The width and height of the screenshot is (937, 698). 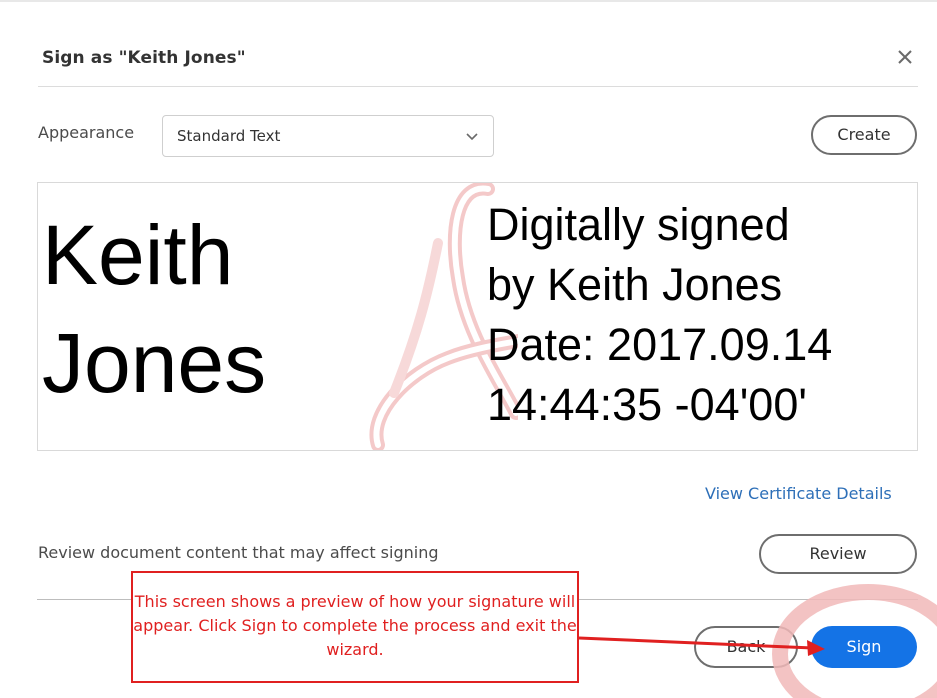 What do you see at coordinates (905, 57) in the screenshot?
I see `close-icon` at bounding box center [905, 57].